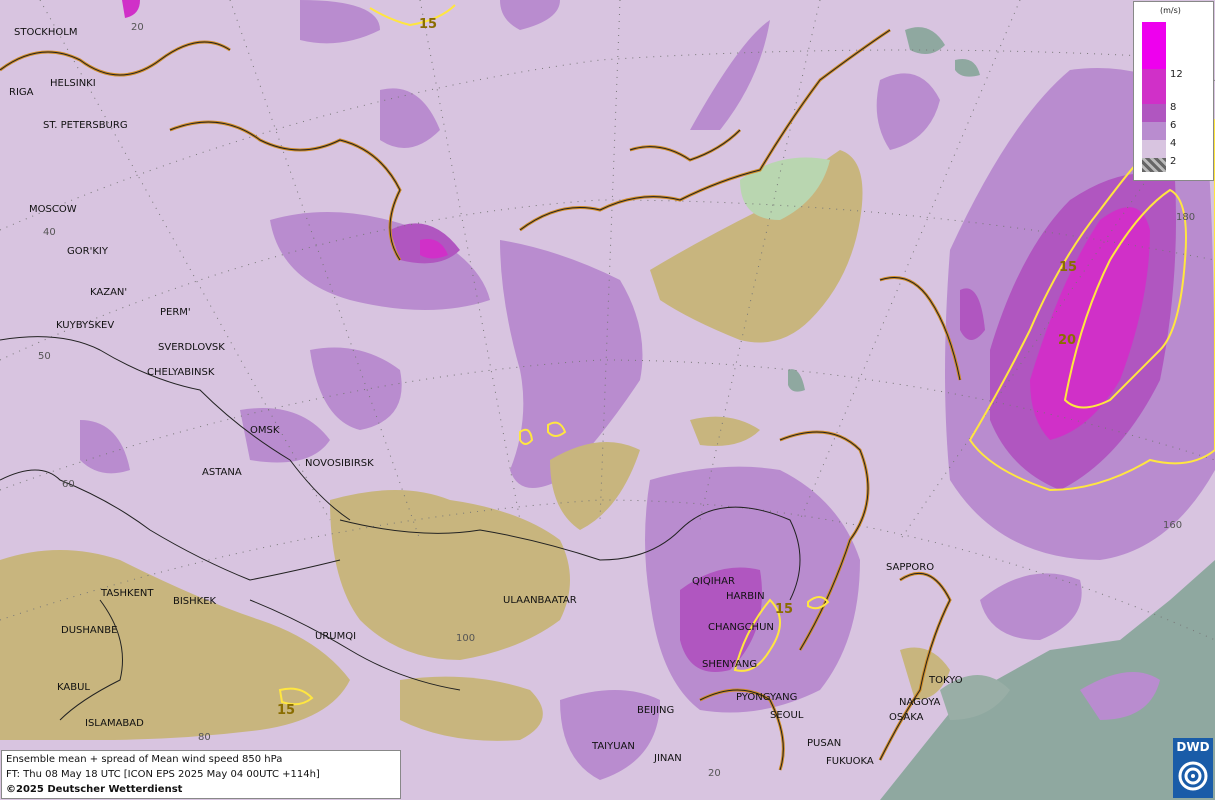 The height and width of the screenshot is (800, 1215). I want to click on city-label: TASHKENT, so click(127, 593).